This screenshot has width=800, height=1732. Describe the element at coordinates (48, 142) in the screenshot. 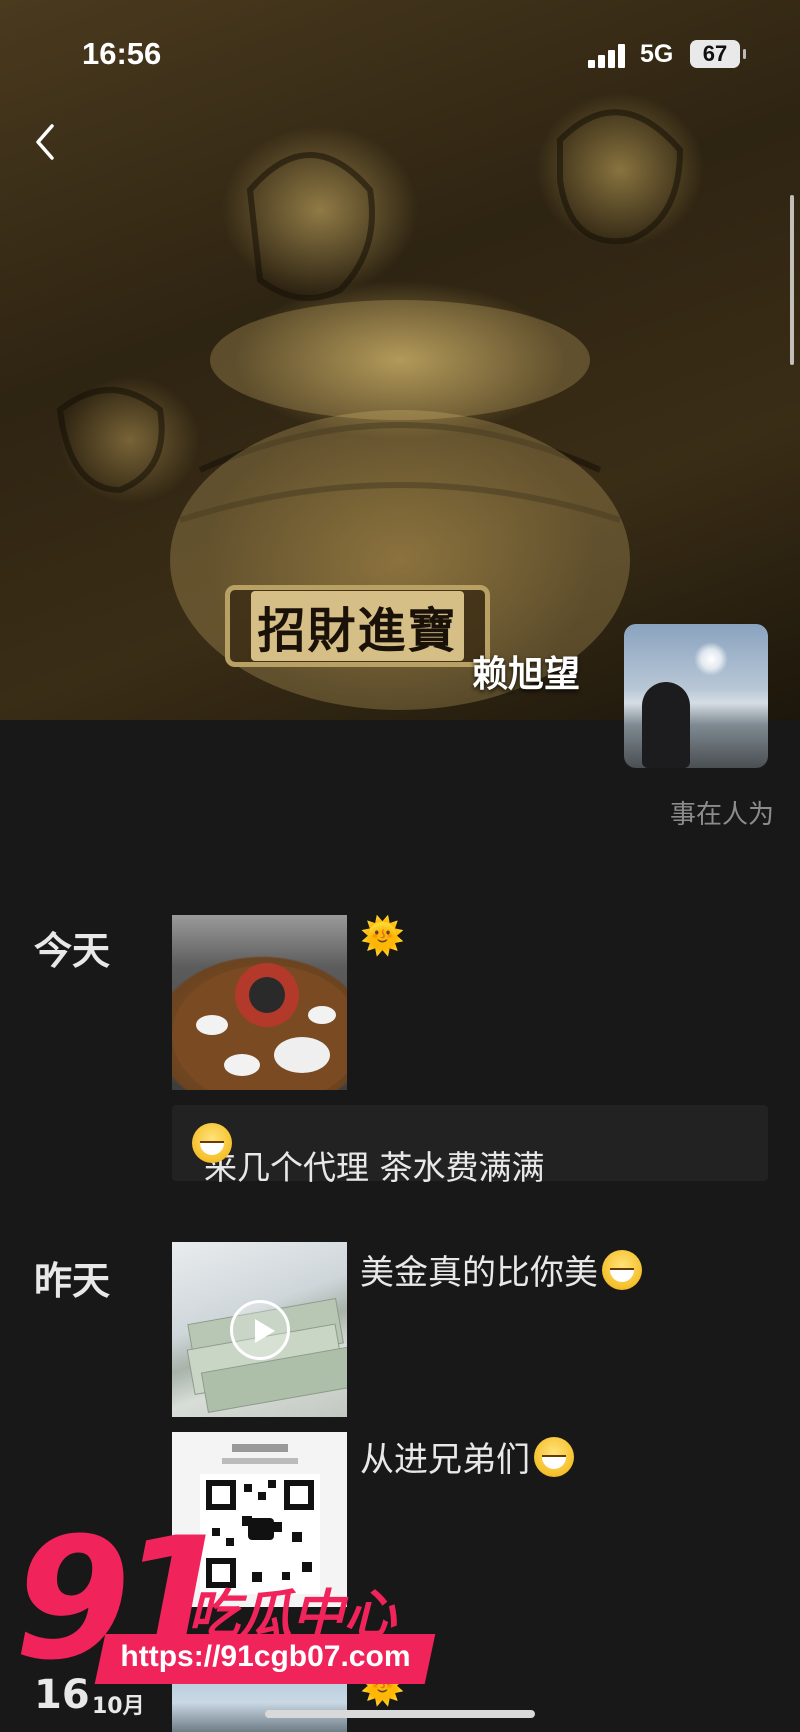

I see `back-button` at that location.